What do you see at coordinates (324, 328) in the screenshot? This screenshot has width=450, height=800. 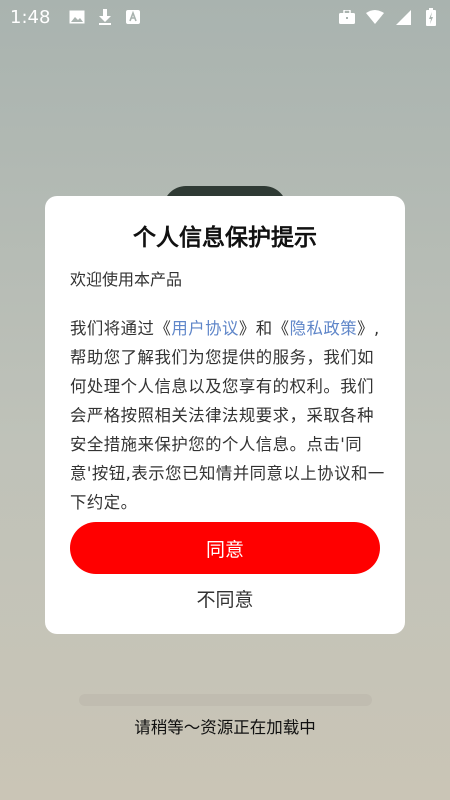 I see `privacy-policy-link: 隐私政策` at bounding box center [324, 328].